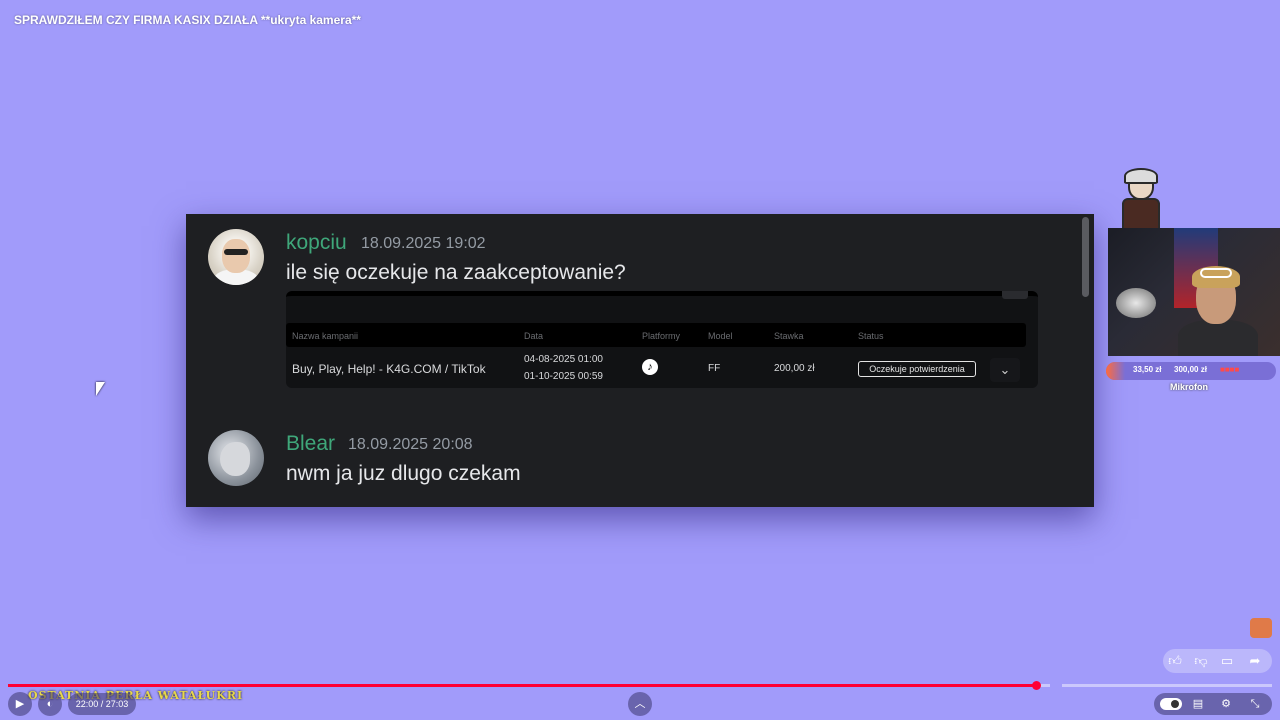 This screenshot has height=720, width=1280. What do you see at coordinates (917, 369) in the screenshot?
I see `status-badge: Oczekuje potwierdzenia` at bounding box center [917, 369].